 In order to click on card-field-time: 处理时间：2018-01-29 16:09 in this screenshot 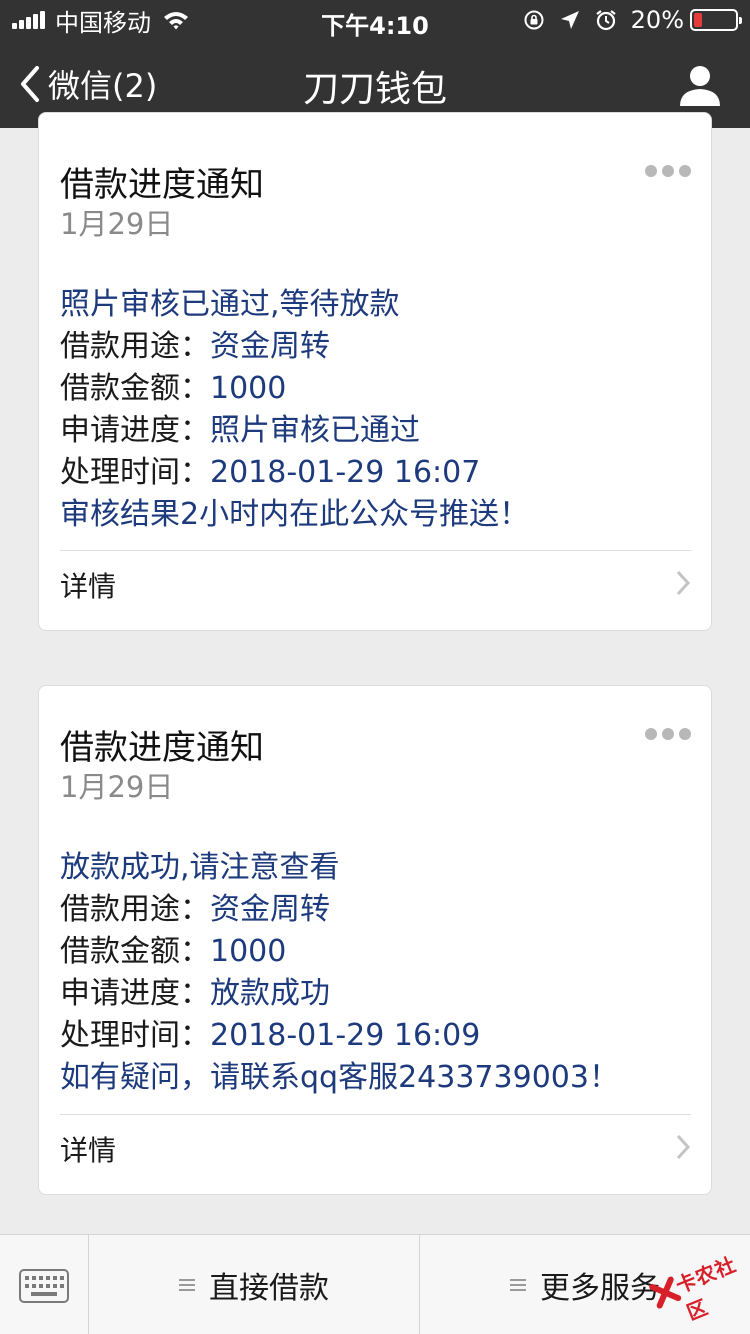, I will do `click(270, 1035)`.